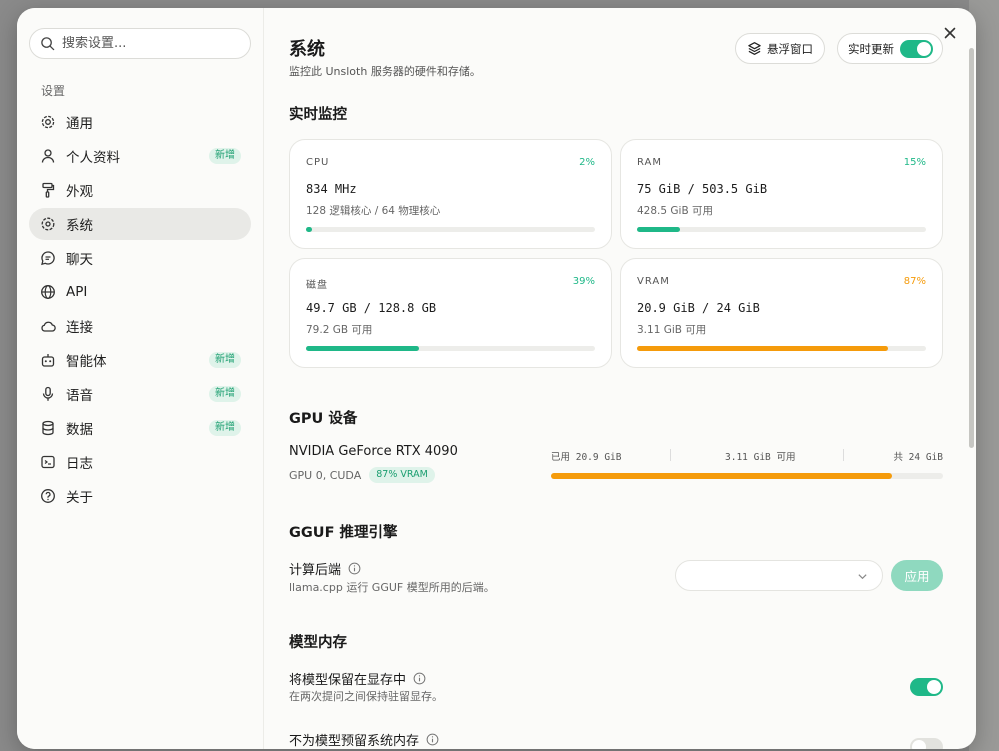  What do you see at coordinates (140, 326) in the screenshot?
I see `sidebar-item-connections: 连接` at bounding box center [140, 326].